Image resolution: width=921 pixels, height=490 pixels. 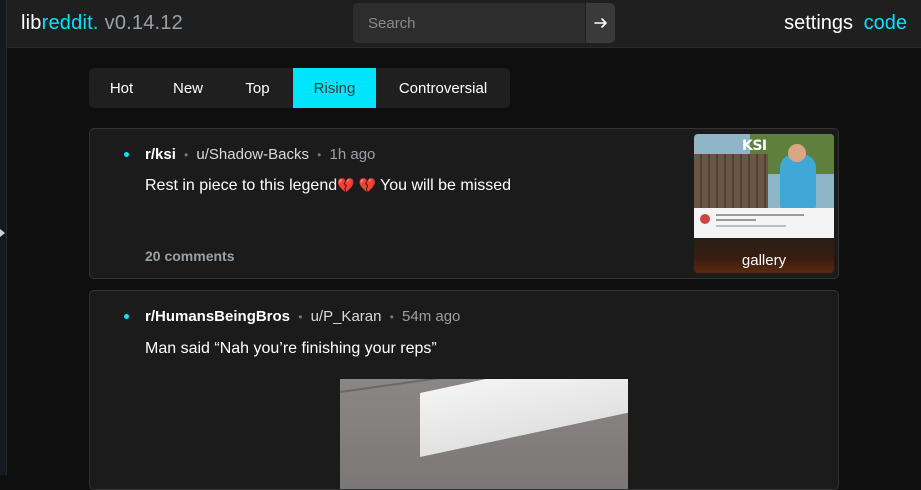 I want to click on comments-link: 20 comments, so click(x=189, y=256).